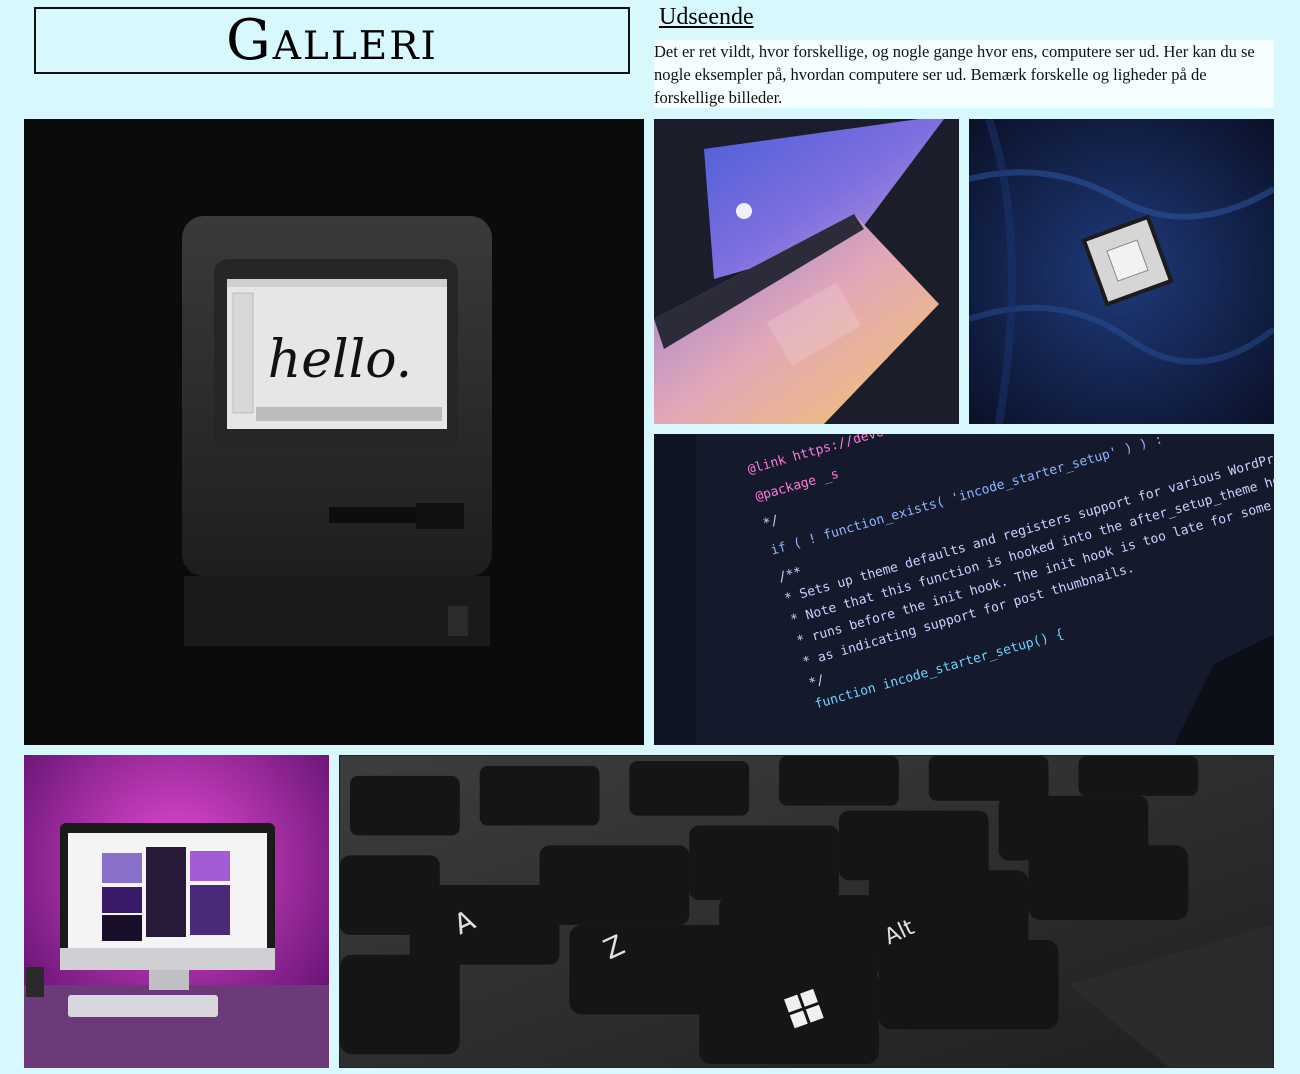 The height and width of the screenshot is (1074, 1300). I want to click on apple-logo-icon, so click(744, 211).